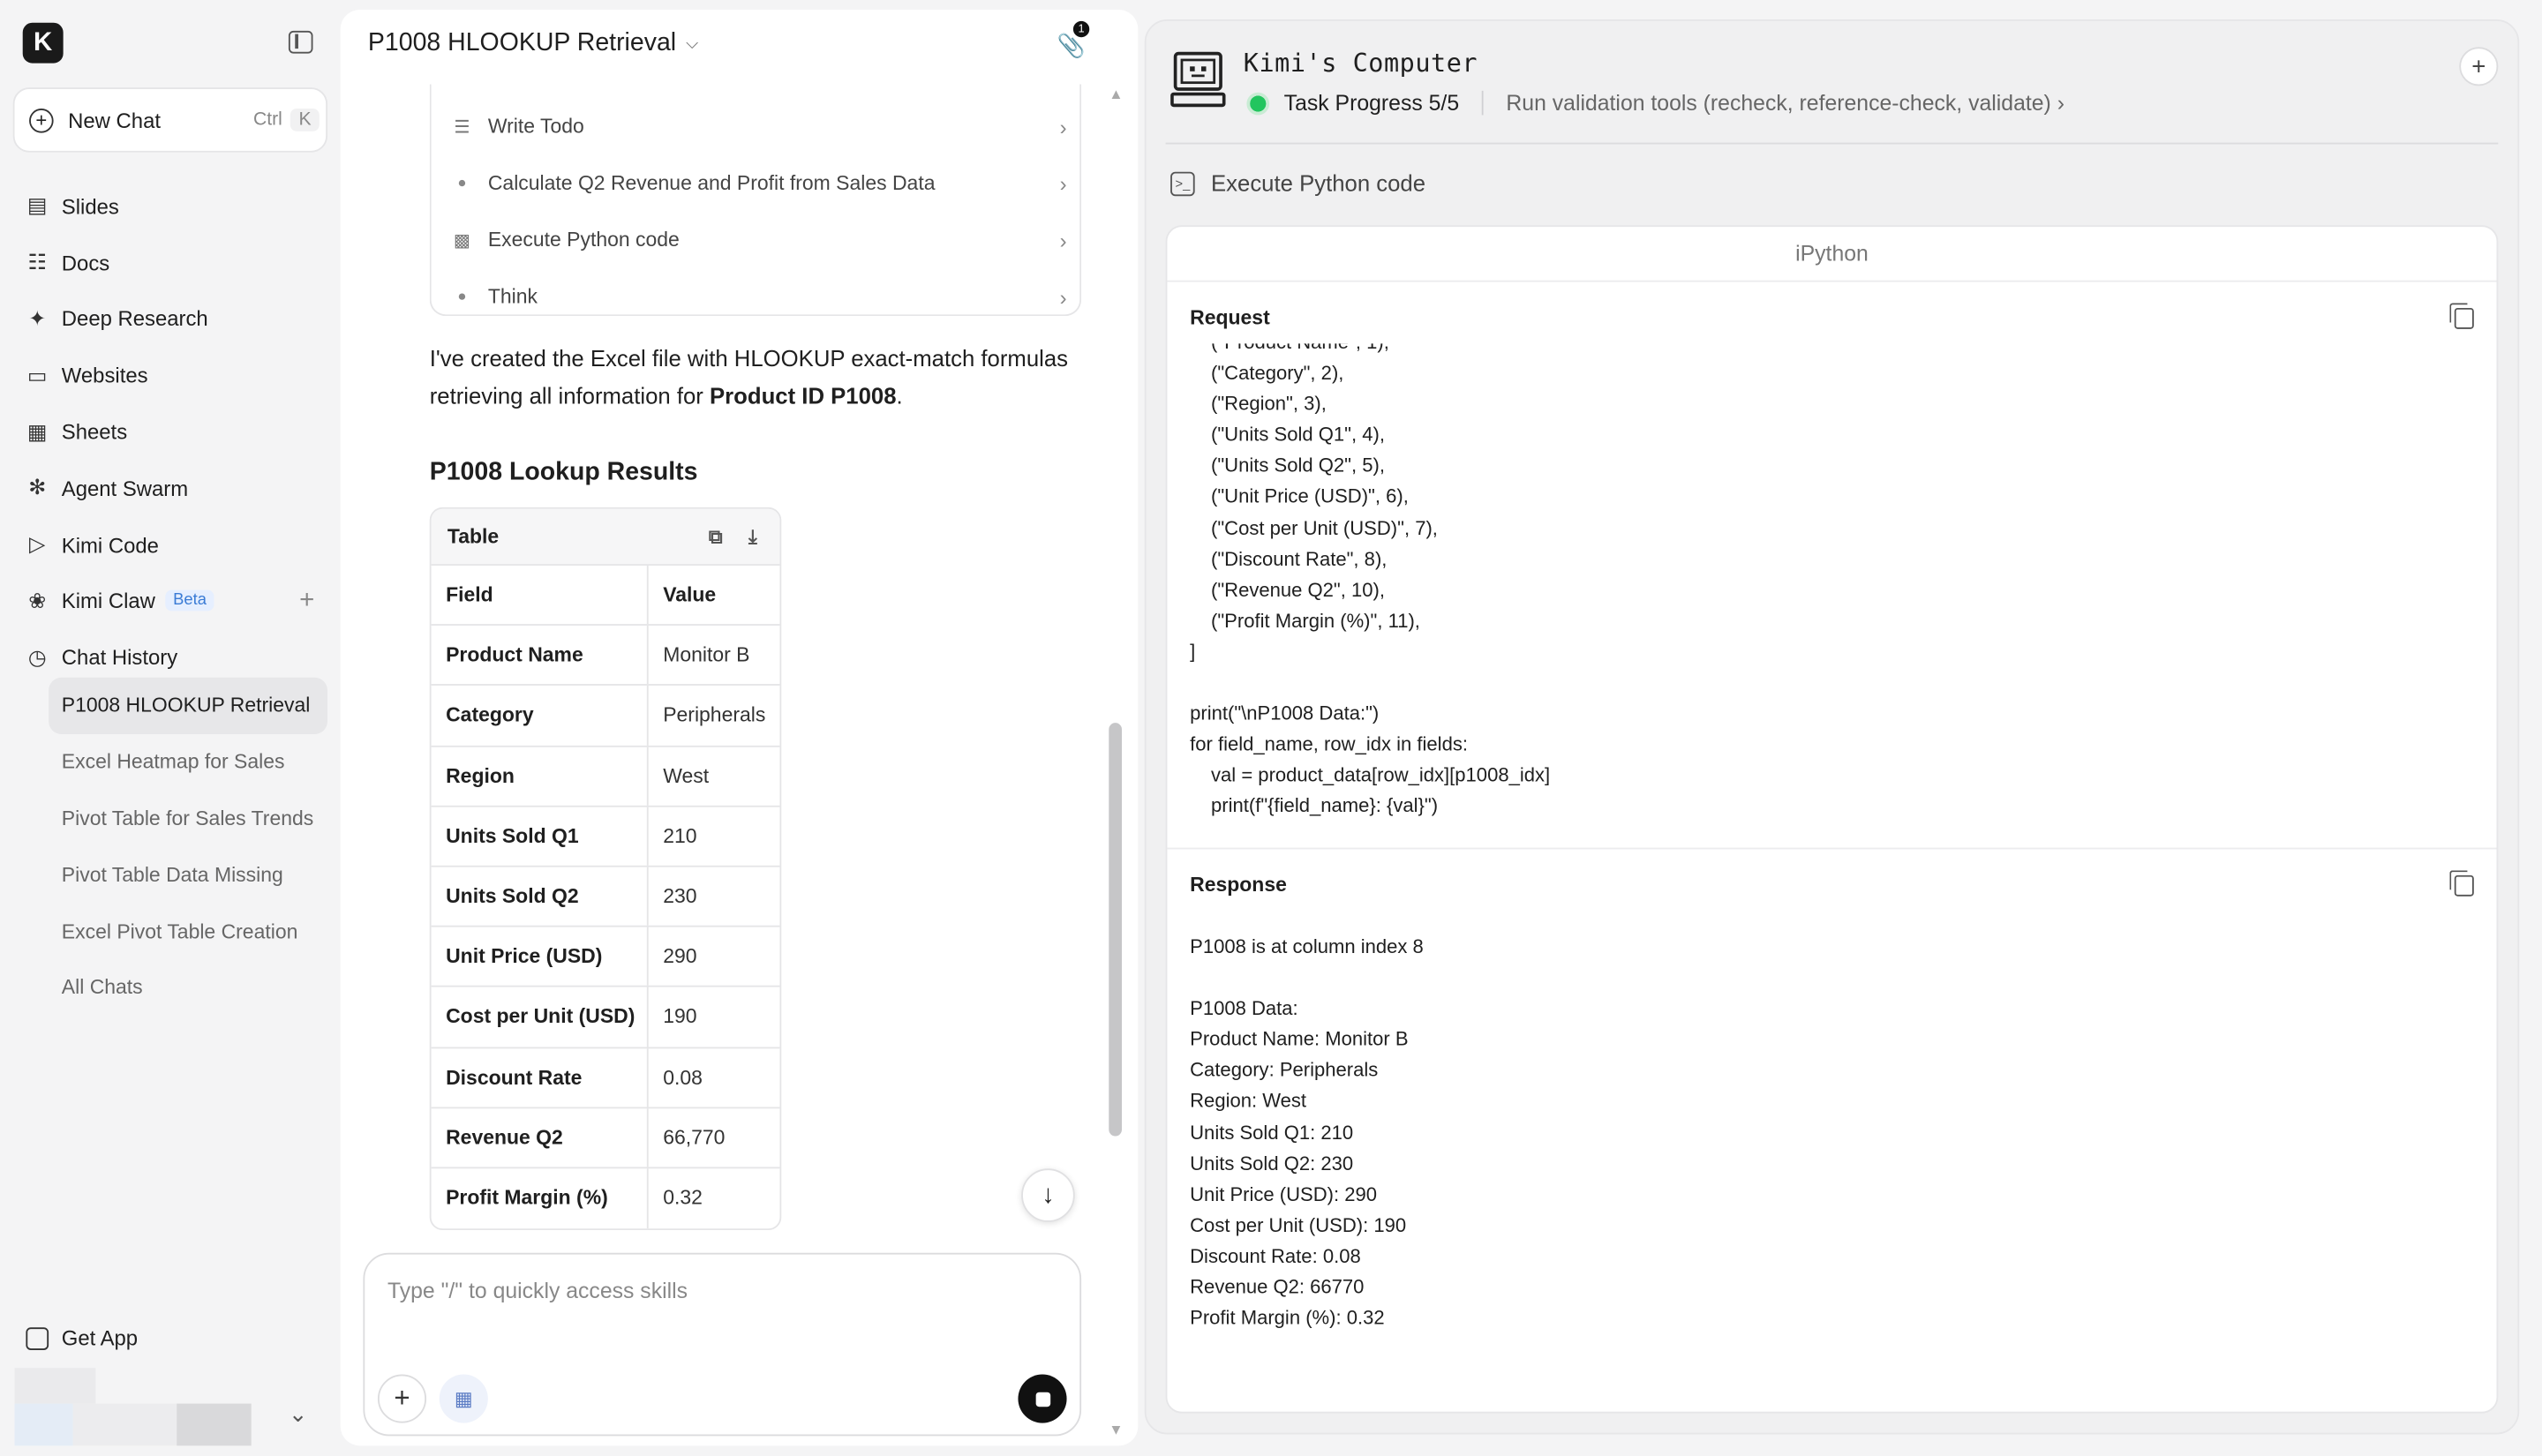  Describe the element at coordinates (188, 874) in the screenshot. I see `history-item: Pivot Table Data Missing` at that location.